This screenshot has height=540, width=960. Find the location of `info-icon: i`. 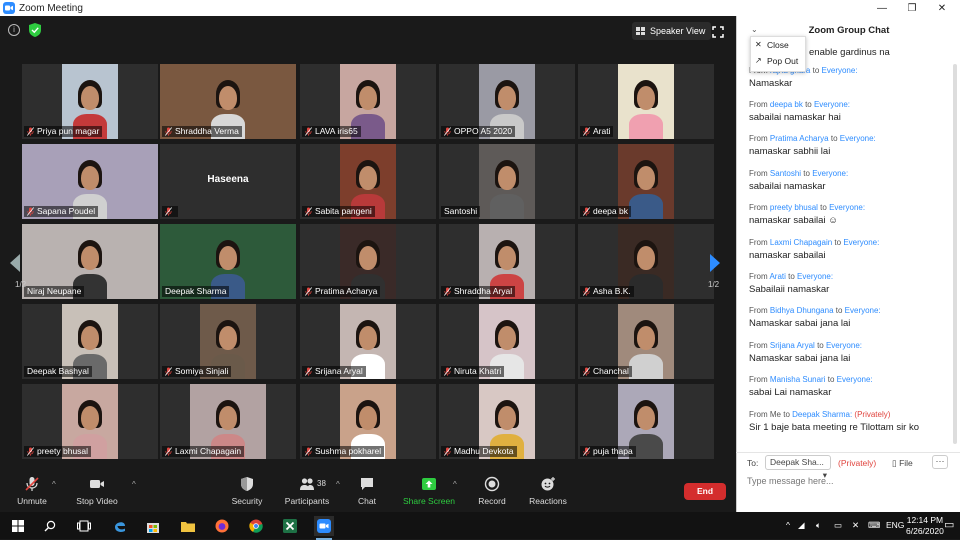

info-icon: i is located at coordinates (14, 30).